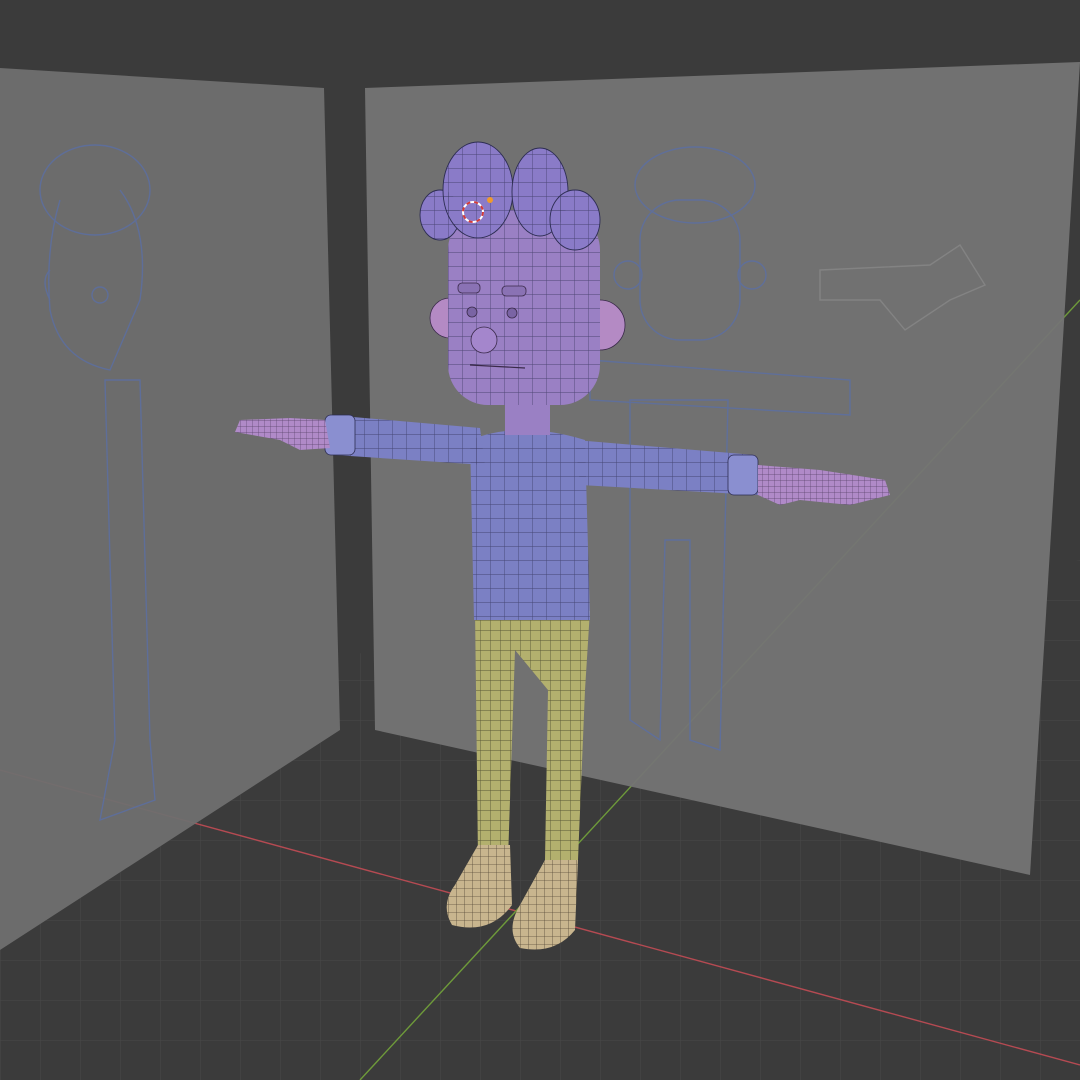 This screenshot has height=1080, width=1080. I want to click on head-mesh, so click(527, 307).